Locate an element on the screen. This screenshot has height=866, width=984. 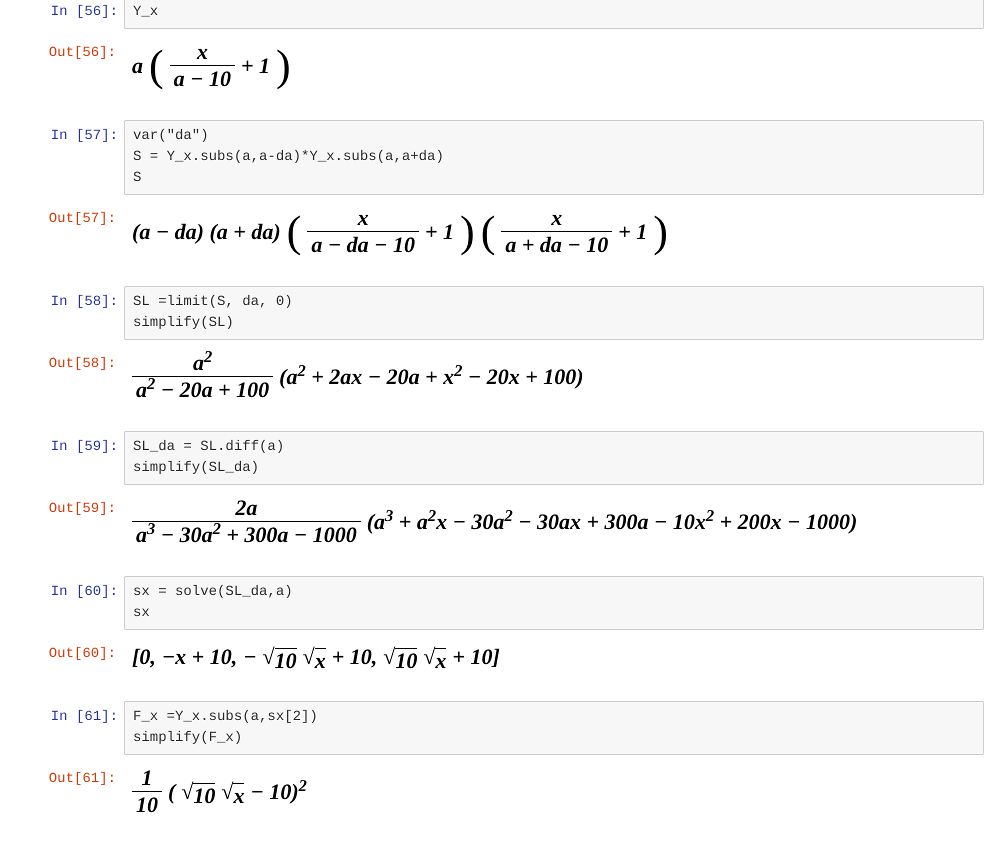
math-expression: + 10] is located at coordinates (476, 657).